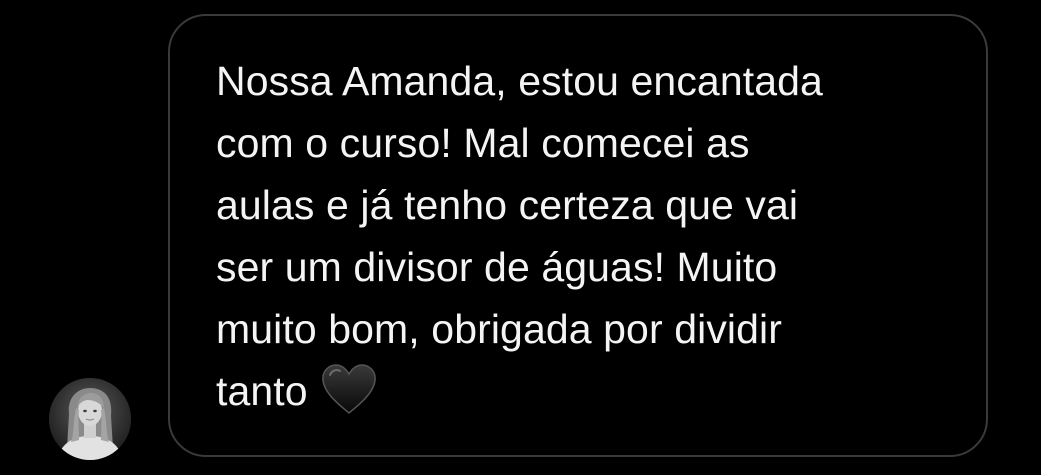 The image size is (1041, 475). I want to click on message-line: Nossa Amanda, estou encantada, so click(519, 81).